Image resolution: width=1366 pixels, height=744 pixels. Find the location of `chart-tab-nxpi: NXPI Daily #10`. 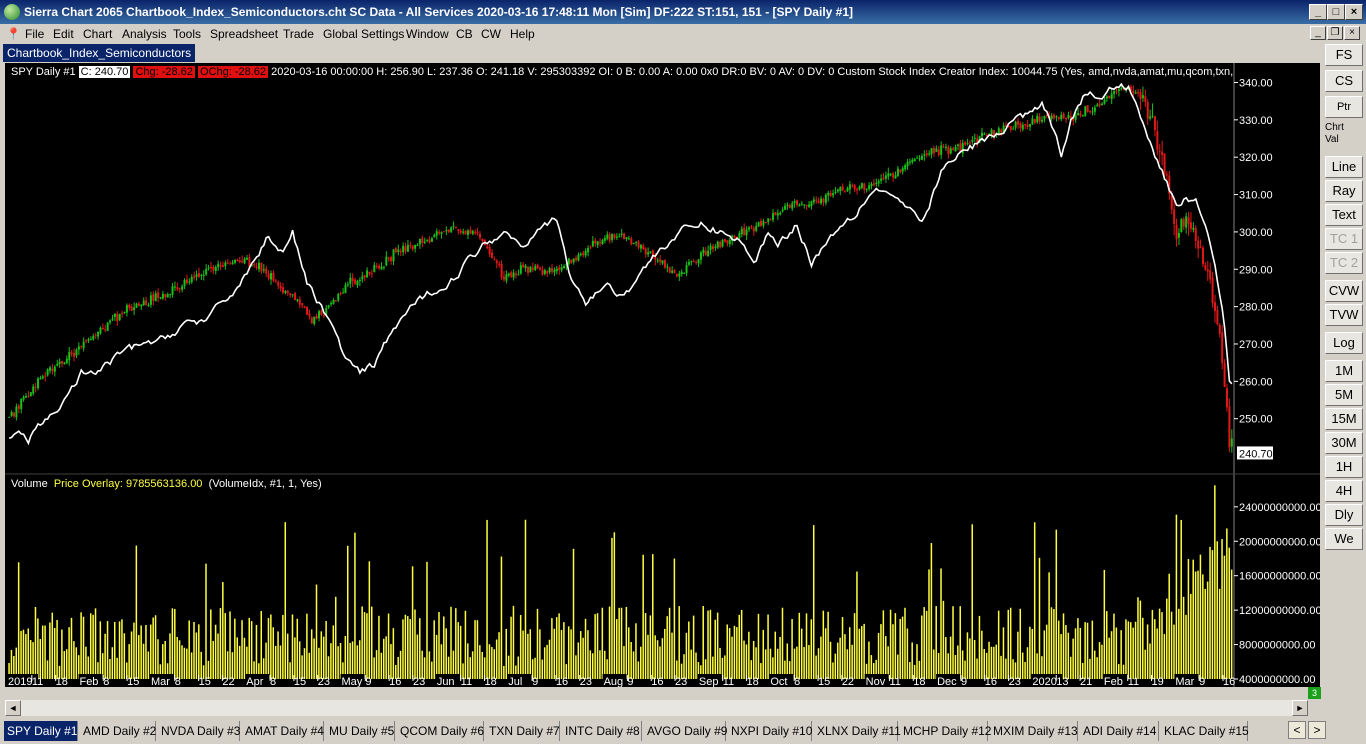

chart-tab-nxpi: NXPI Daily #10 is located at coordinates (770, 731).